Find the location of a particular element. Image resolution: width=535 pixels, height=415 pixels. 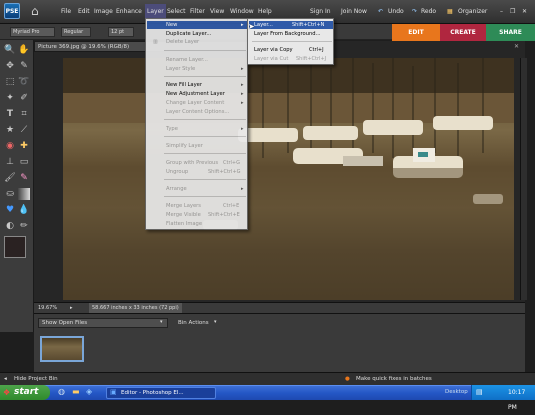

document-close-icon: ✕ is located at coordinates (519, 47).